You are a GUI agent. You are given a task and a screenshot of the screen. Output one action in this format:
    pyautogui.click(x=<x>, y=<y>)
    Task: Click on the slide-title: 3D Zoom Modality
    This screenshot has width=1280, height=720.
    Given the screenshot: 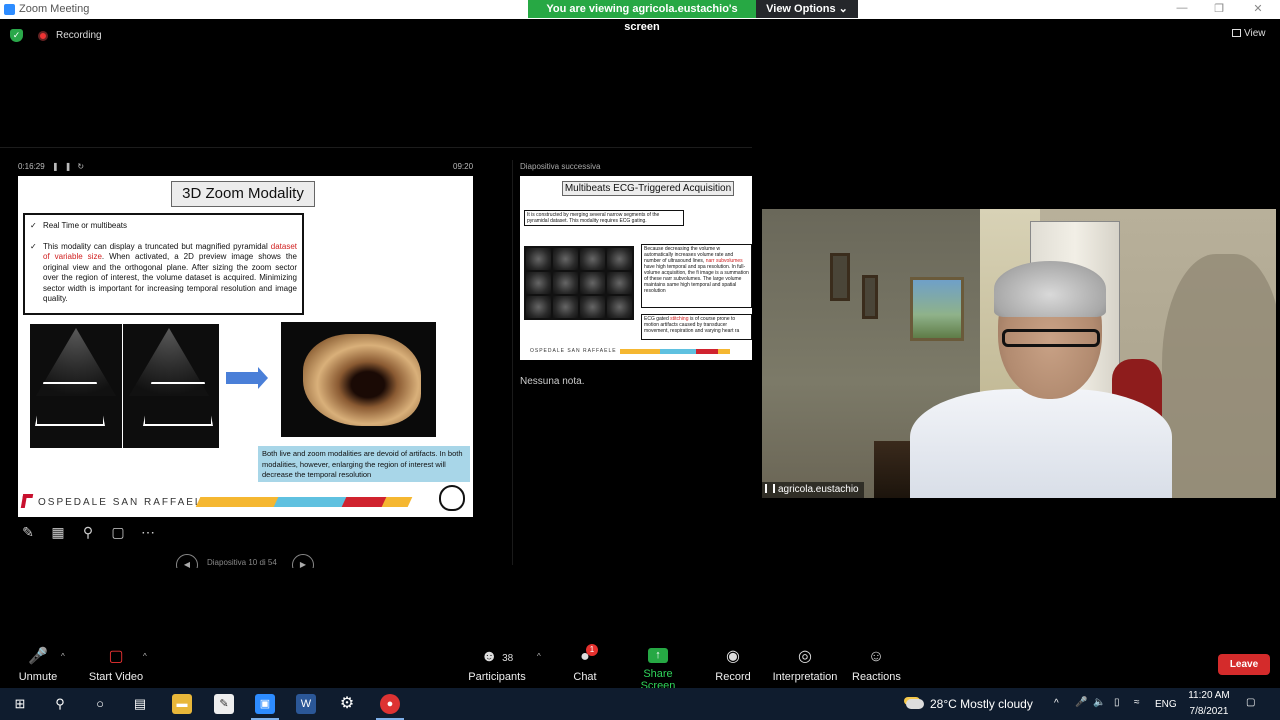 What is the action you would take?
    pyautogui.click(x=243, y=194)
    